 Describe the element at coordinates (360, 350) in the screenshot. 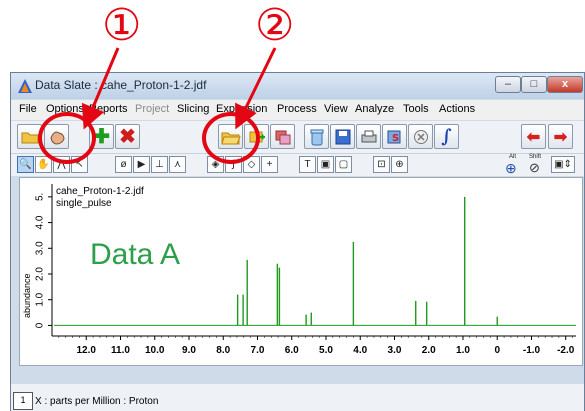

I see `x-tick-label: 4.0` at that location.